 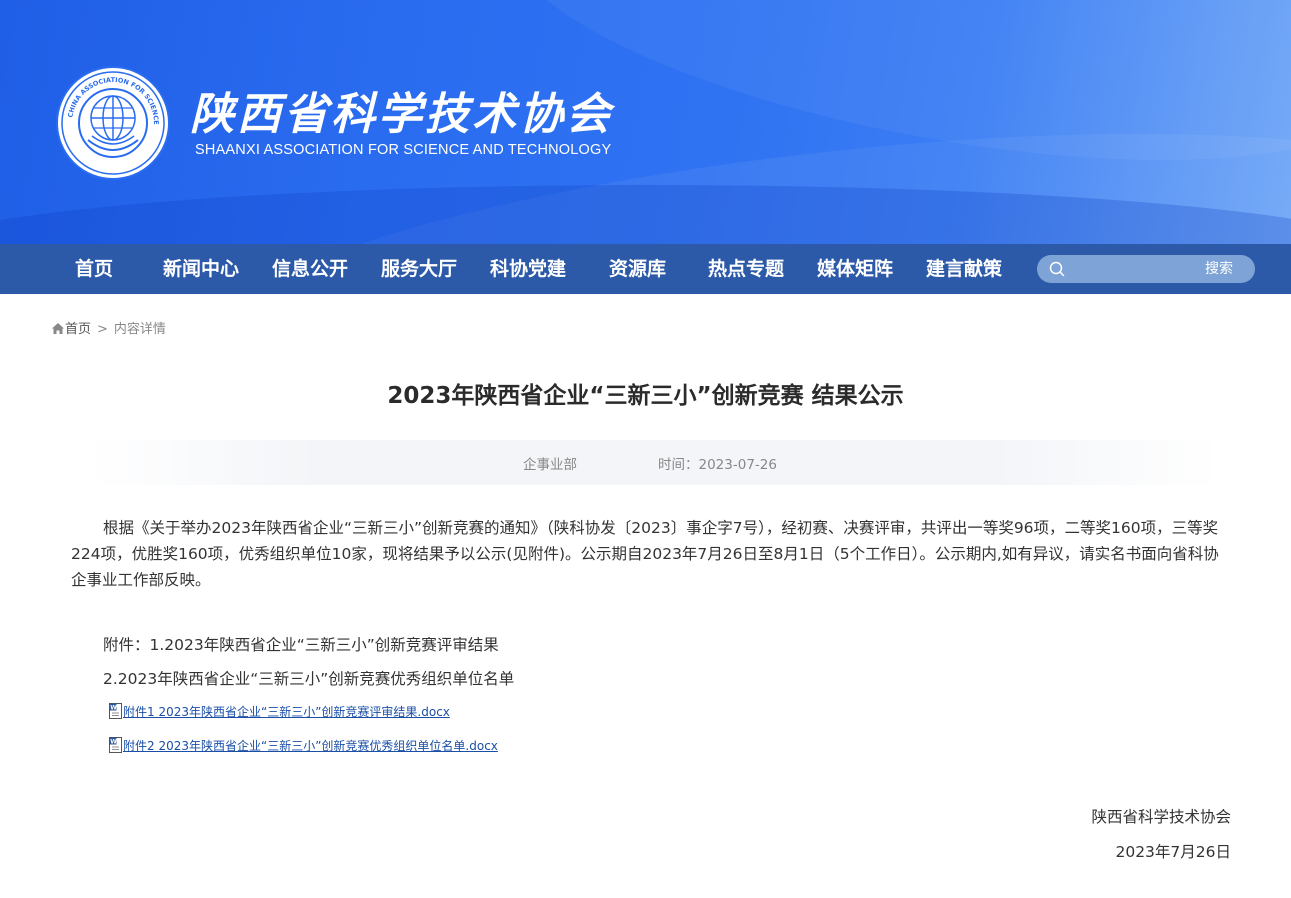 What do you see at coordinates (139, 329) in the screenshot?
I see `breadcrumb-current: 内容详情` at bounding box center [139, 329].